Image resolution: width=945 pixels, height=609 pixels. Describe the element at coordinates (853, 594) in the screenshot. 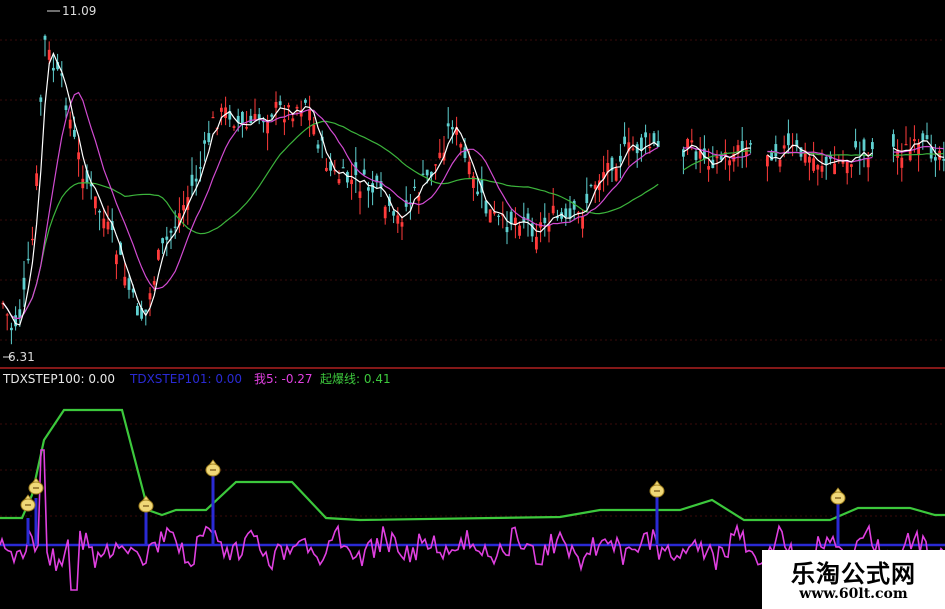

I see `watermark-url: www.60lt.com` at that location.